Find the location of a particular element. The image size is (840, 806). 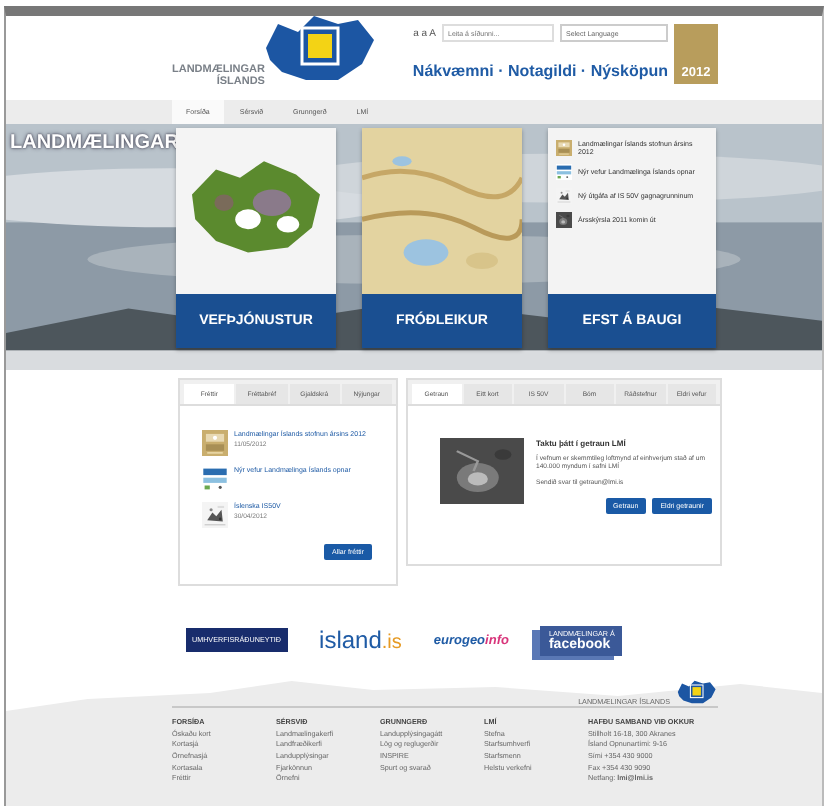

partner-logo: island.is is located at coordinates (360, 640).